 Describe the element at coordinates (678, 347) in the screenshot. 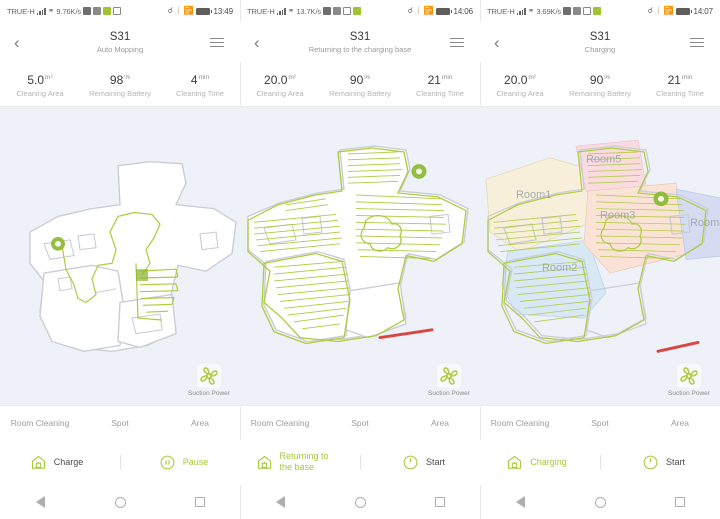

I see `virtual-wall` at that location.